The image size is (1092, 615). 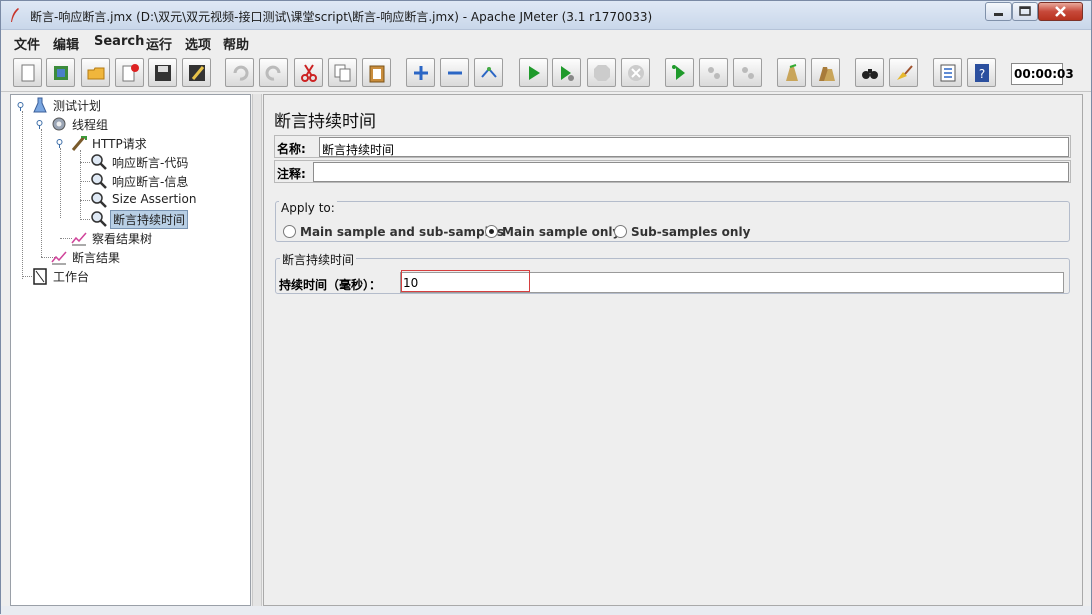 I want to click on tree-node-label: 察看结果树, so click(x=122, y=239).